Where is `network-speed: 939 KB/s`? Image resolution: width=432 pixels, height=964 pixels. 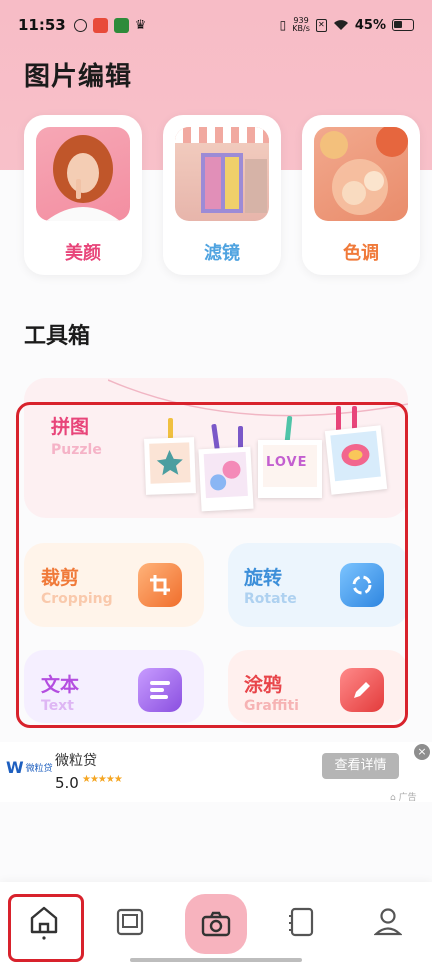
network-speed: 939 KB/s is located at coordinates (301, 25).